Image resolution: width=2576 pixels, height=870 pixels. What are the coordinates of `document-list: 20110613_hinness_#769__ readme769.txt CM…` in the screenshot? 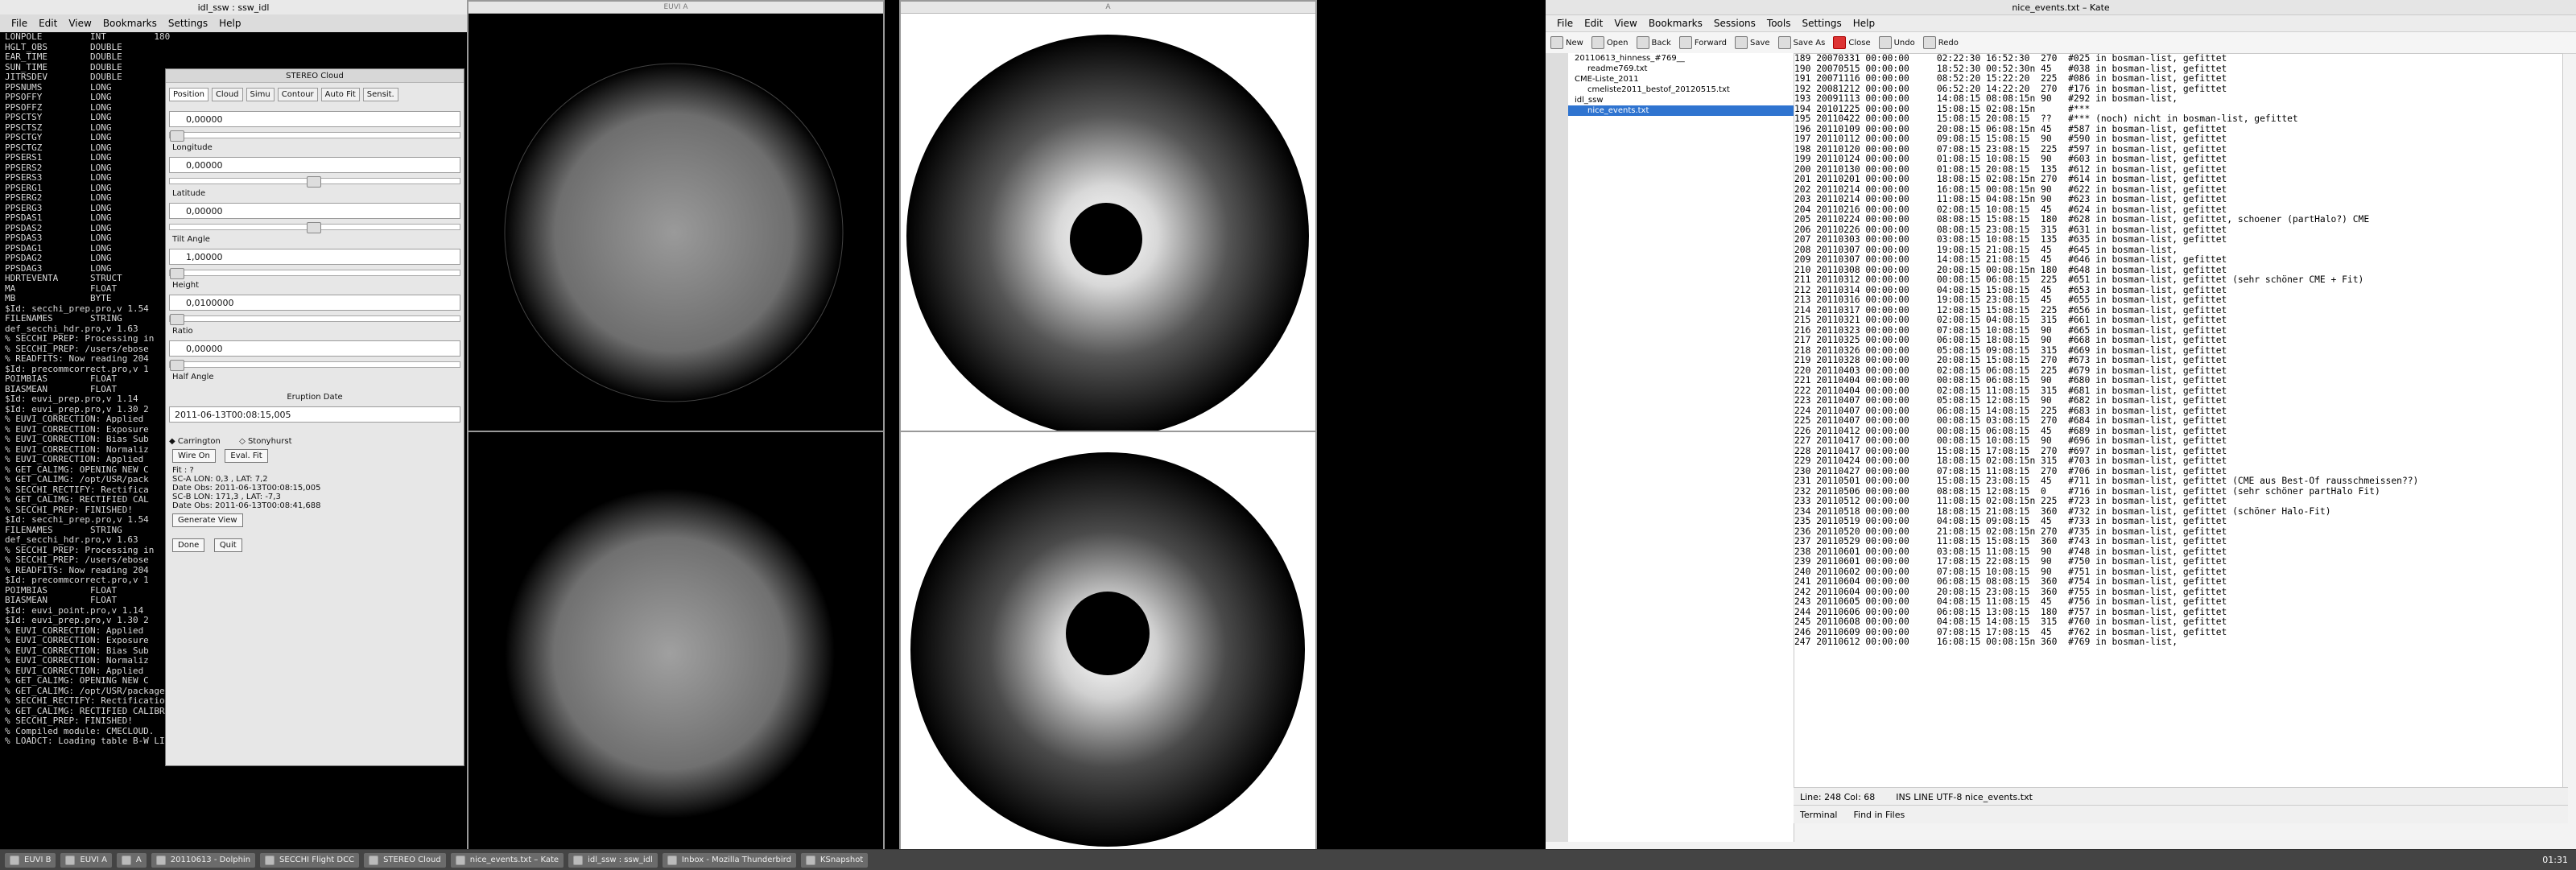 It's located at (1681, 447).